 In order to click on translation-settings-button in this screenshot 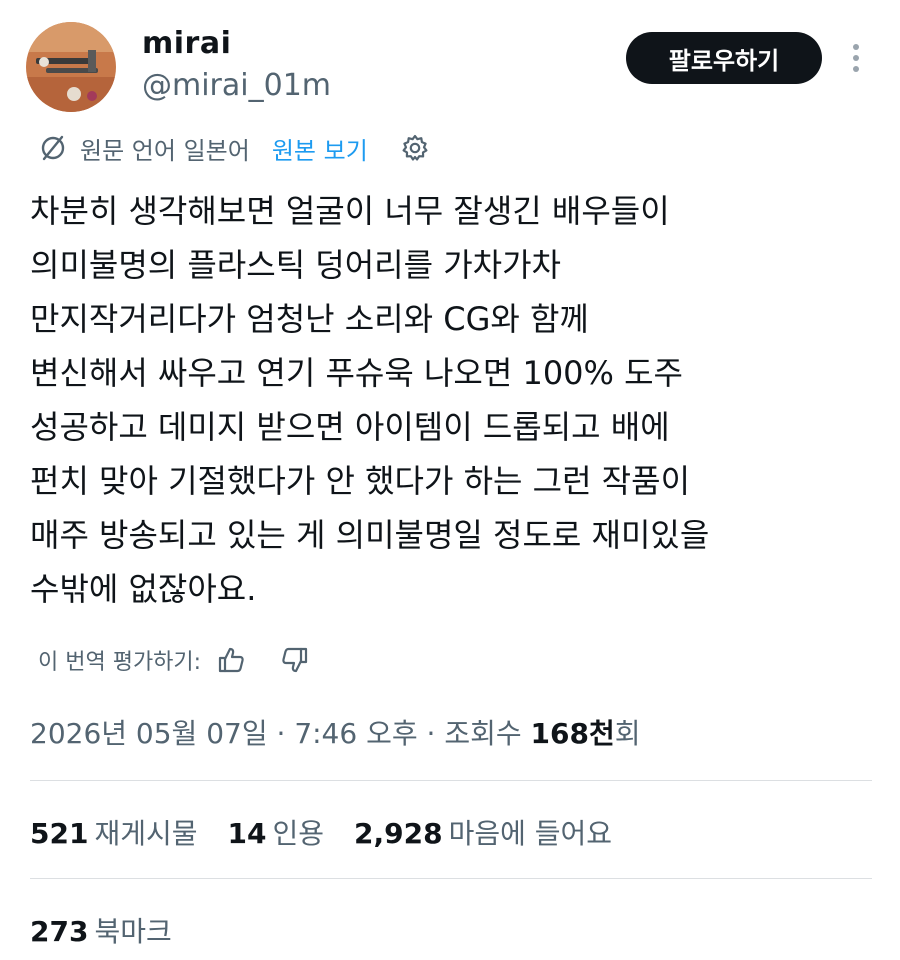, I will do `click(415, 148)`.